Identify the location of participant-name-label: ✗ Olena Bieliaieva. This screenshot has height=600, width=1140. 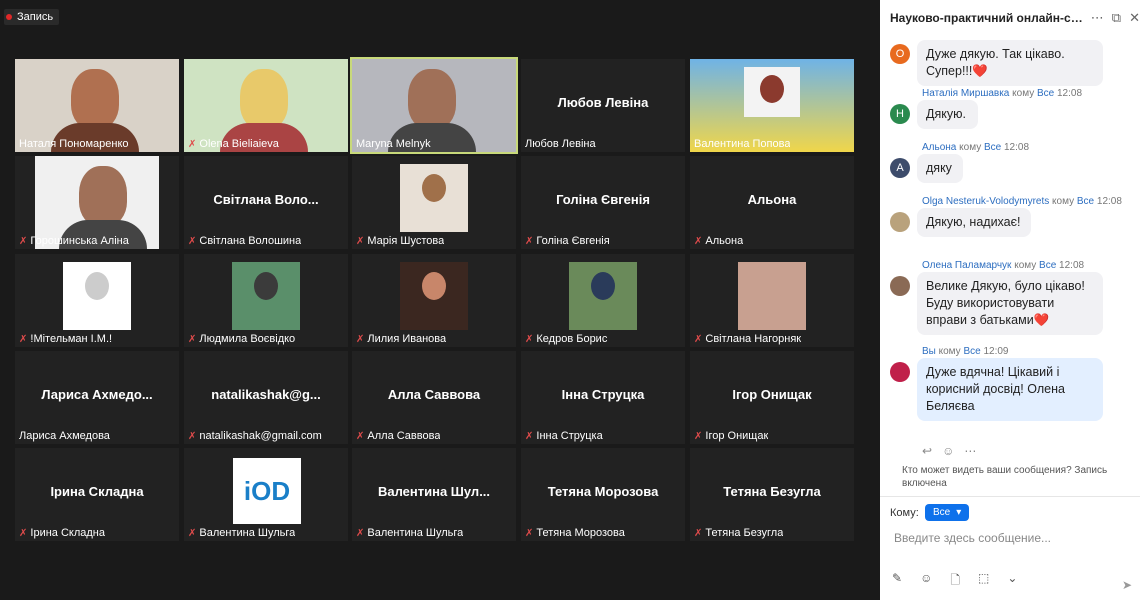
(233, 144).